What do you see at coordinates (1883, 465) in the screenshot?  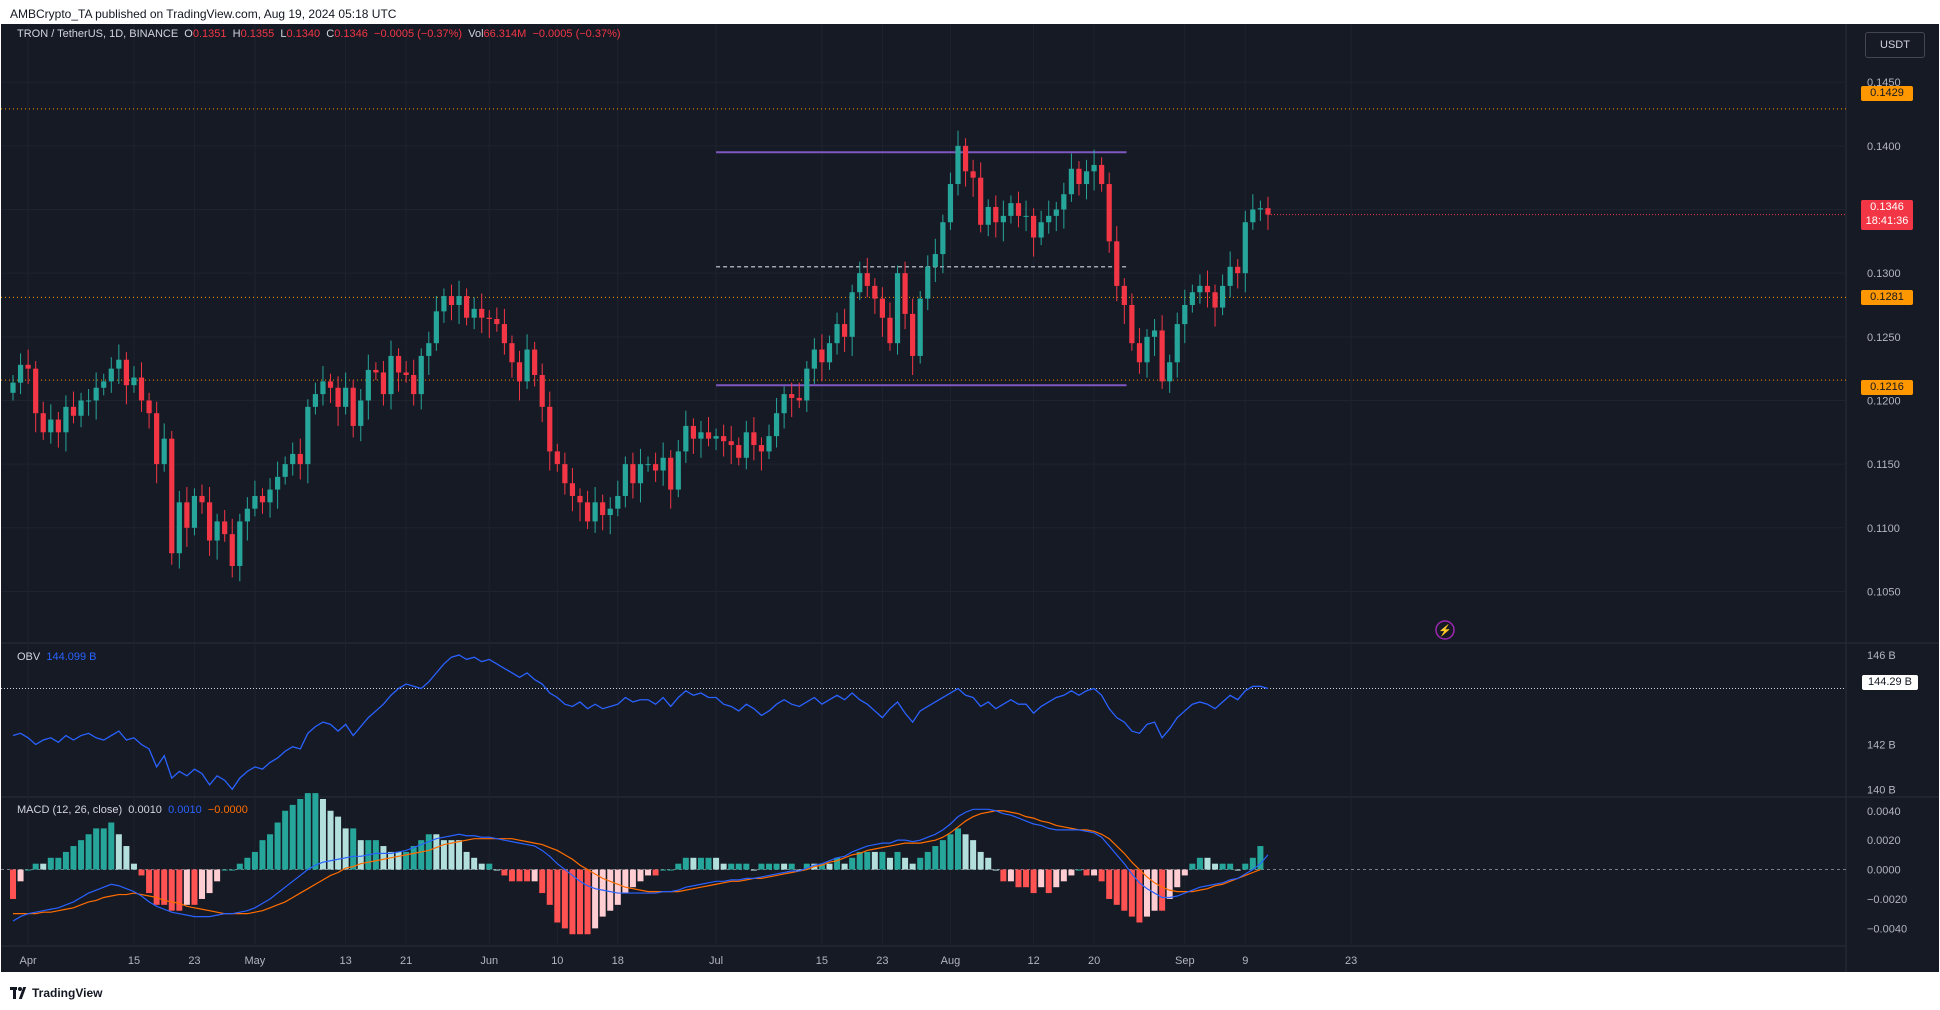 I see `price-tick-label: 0.1150` at bounding box center [1883, 465].